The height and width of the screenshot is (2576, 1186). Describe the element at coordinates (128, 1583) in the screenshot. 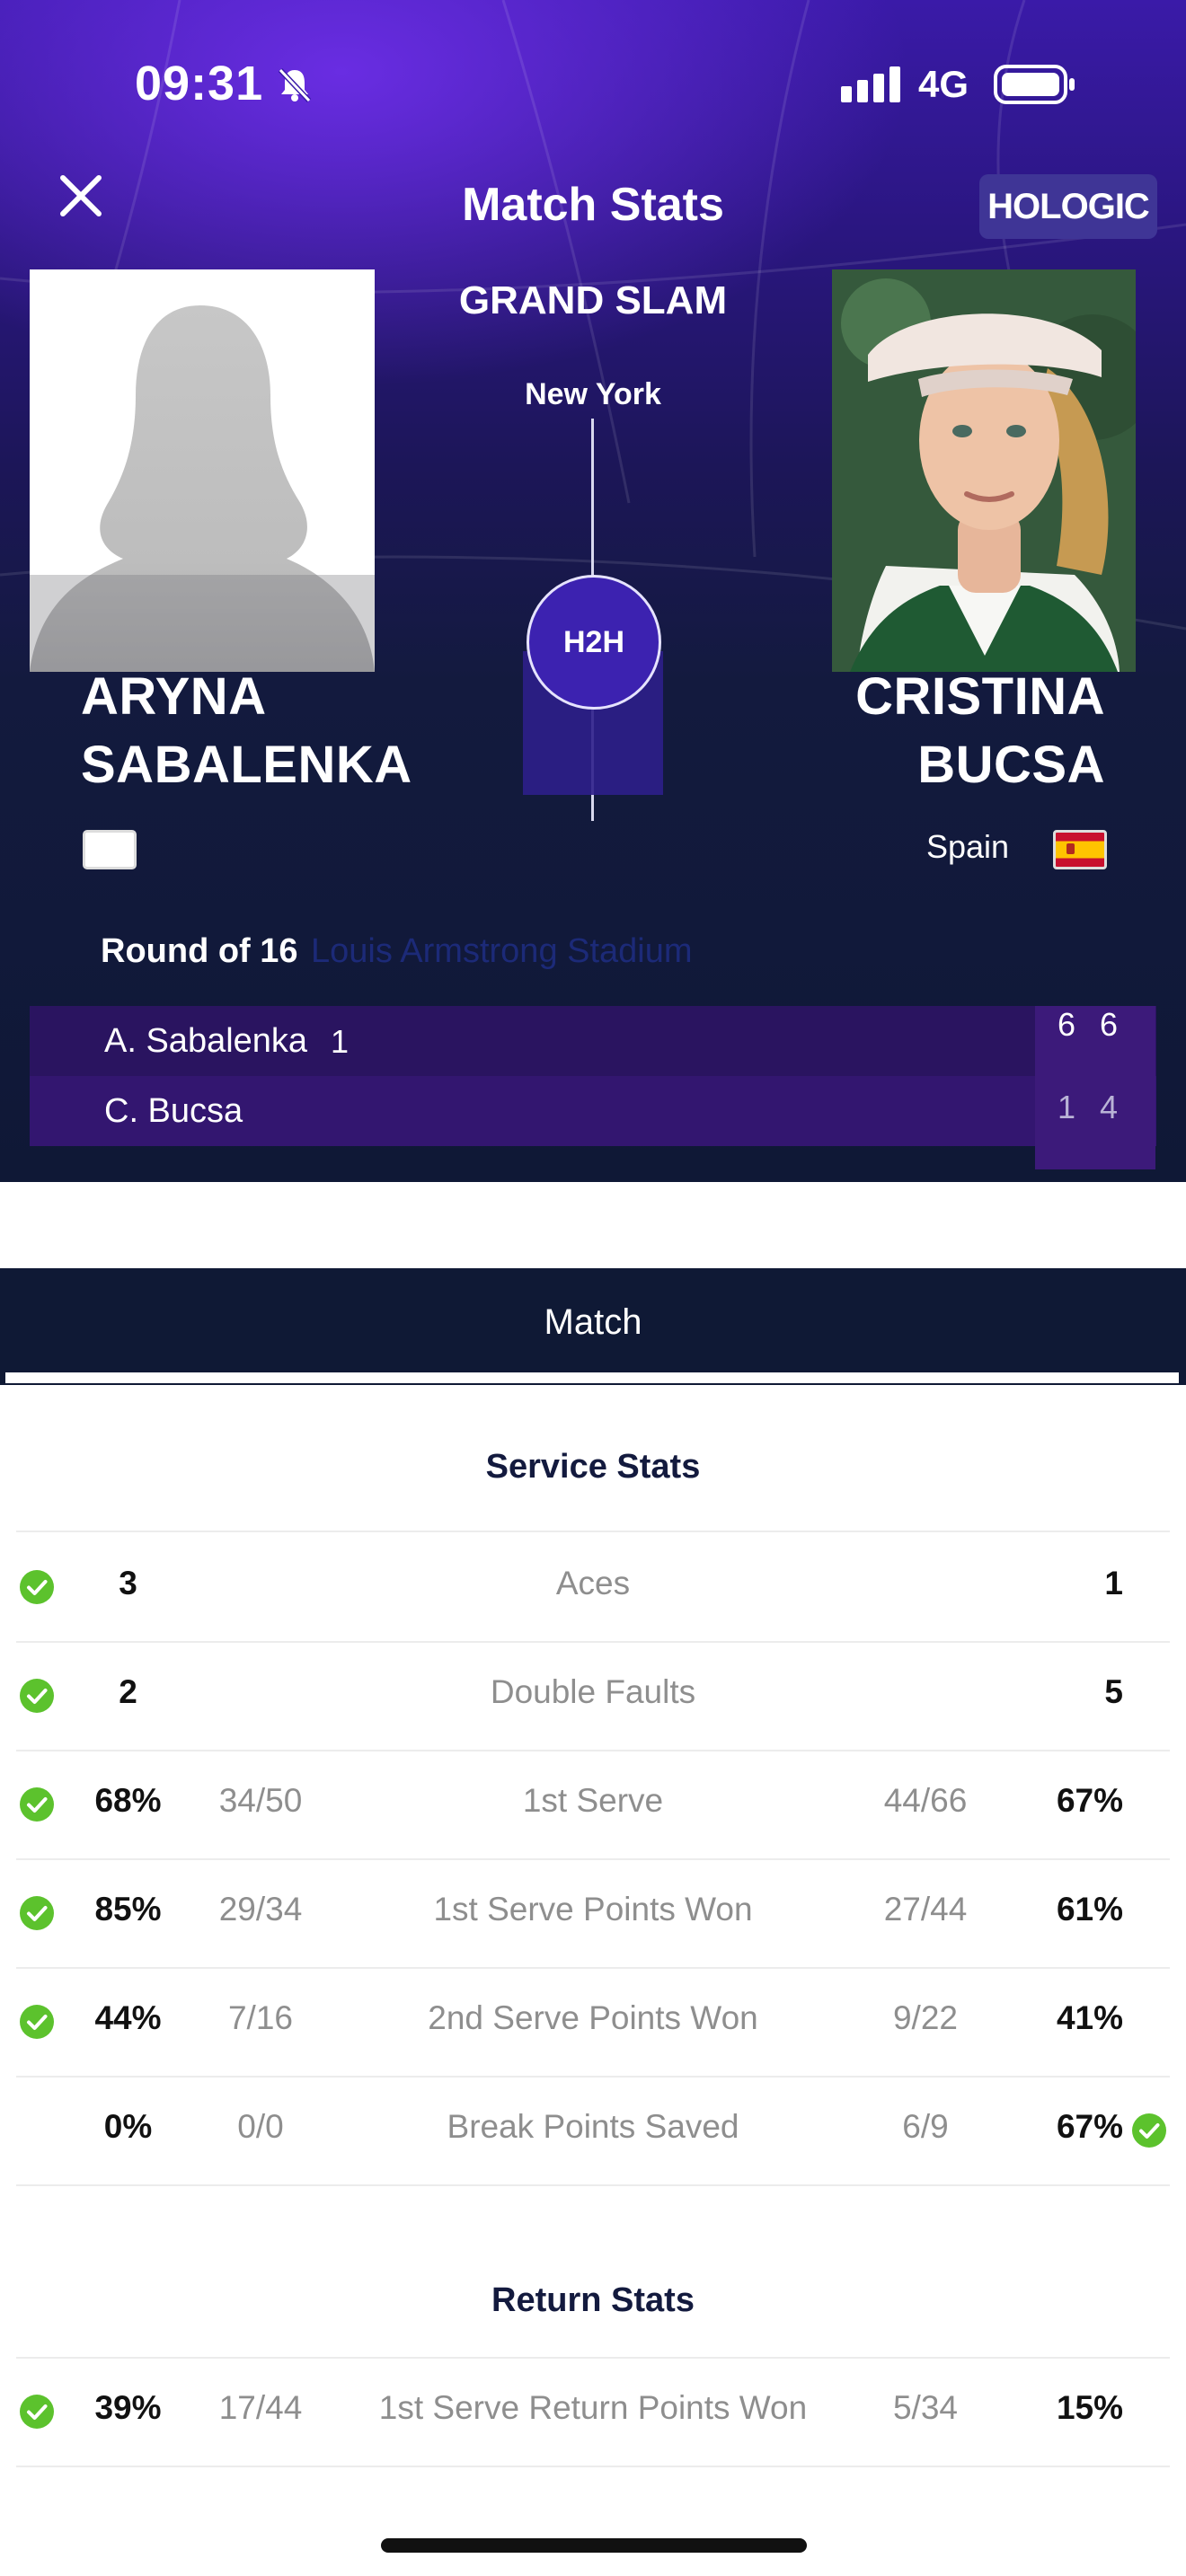

I see `player1-stat-value: 3` at that location.